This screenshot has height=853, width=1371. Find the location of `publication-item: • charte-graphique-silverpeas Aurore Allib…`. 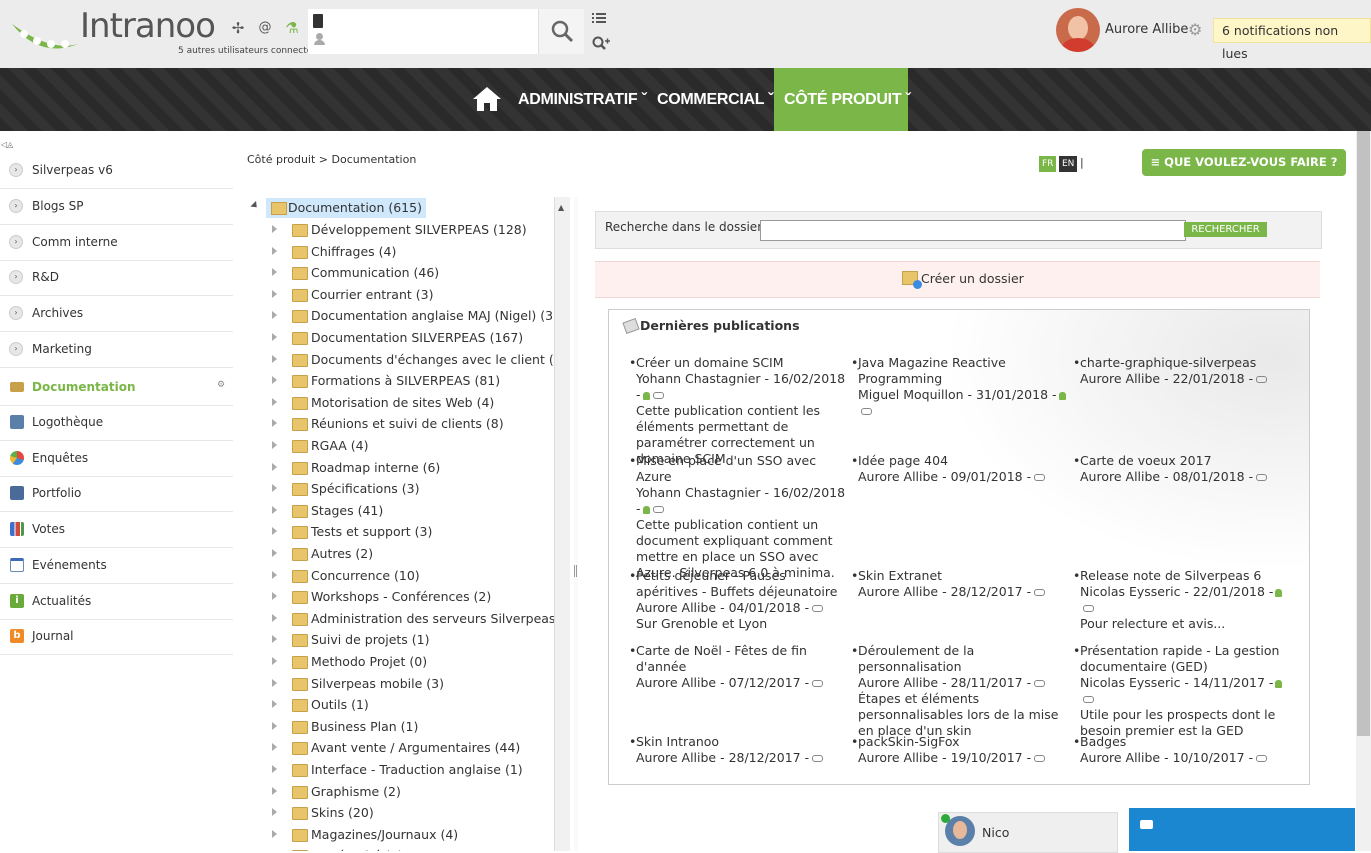

publication-item: • charte-graphique-silverpeas Aurore Allib… is located at coordinates (1184, 371).